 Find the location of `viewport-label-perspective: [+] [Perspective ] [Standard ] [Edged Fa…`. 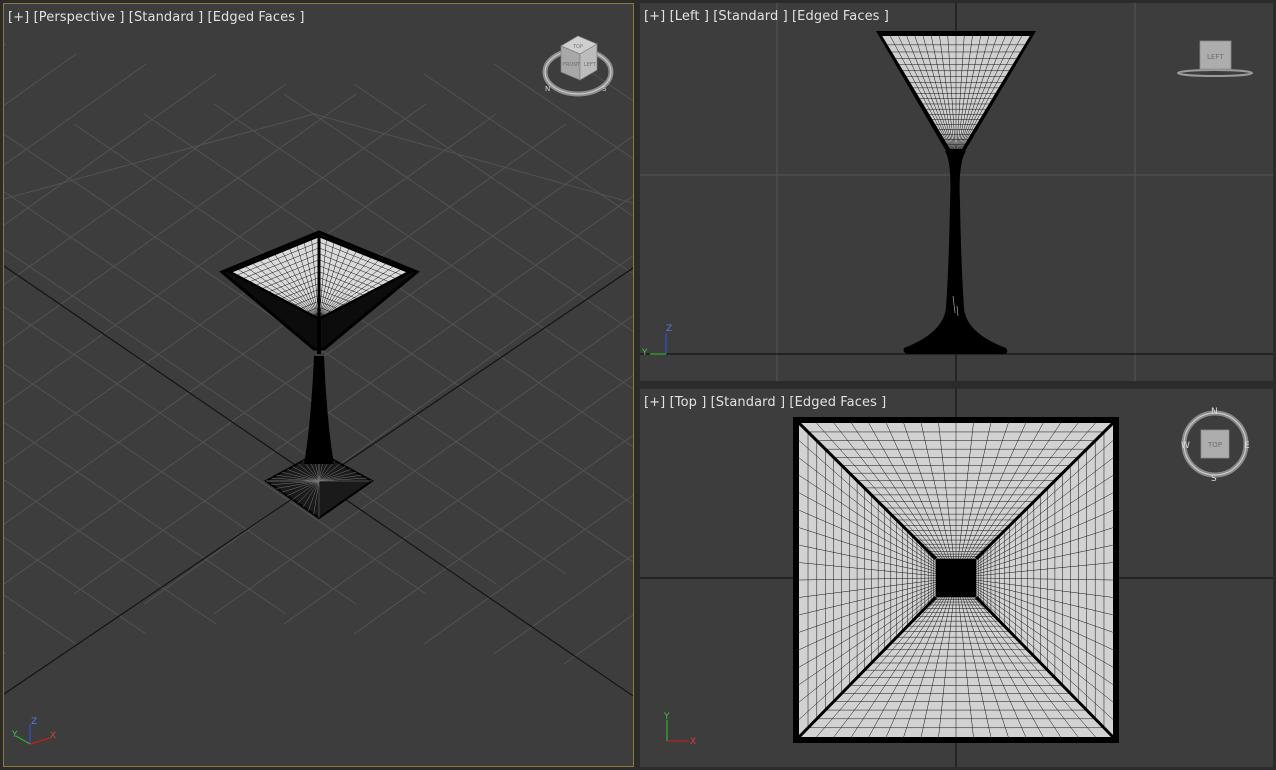

viewport-label-perspective: [+] [Perspective ] [Standard ] [Edged Fa… is located at coordinates (156, 17).